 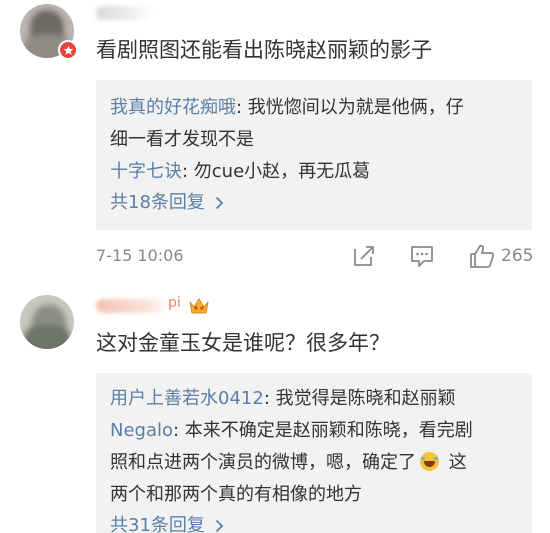 I want to click on crown-icon, so click(x=199, y=306).